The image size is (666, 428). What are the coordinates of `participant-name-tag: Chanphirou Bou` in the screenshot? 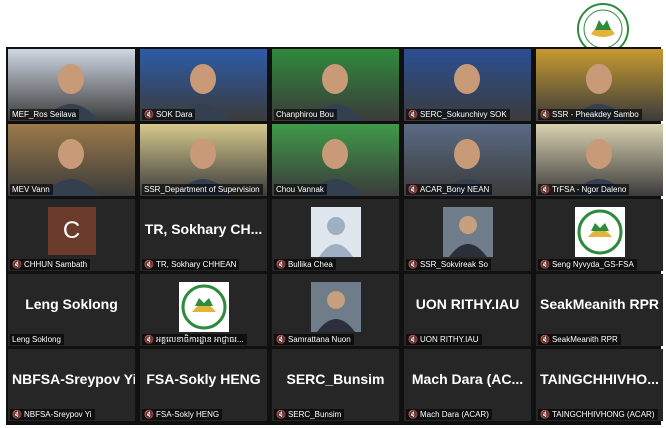 It's located at (305, 114).